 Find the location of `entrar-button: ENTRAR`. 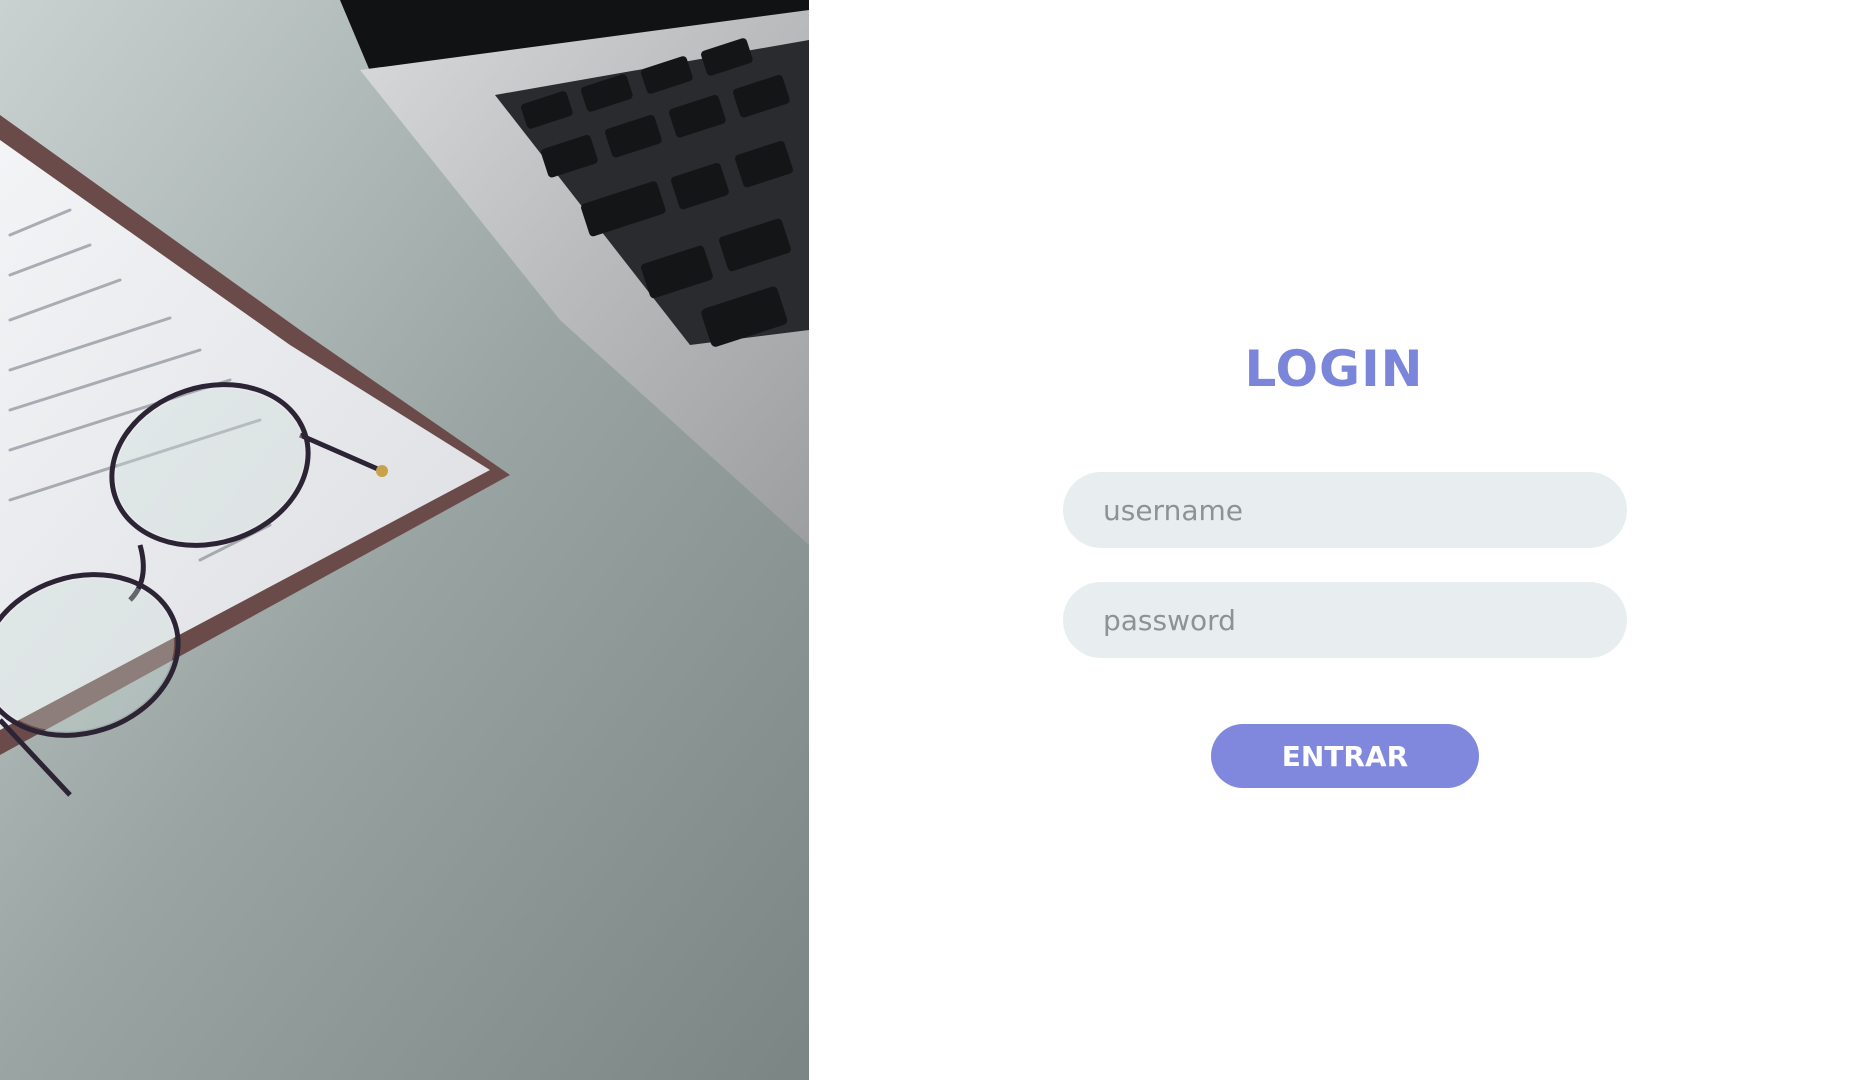

entrar-button: ENTRAR is located at coordinates (1345, 756).